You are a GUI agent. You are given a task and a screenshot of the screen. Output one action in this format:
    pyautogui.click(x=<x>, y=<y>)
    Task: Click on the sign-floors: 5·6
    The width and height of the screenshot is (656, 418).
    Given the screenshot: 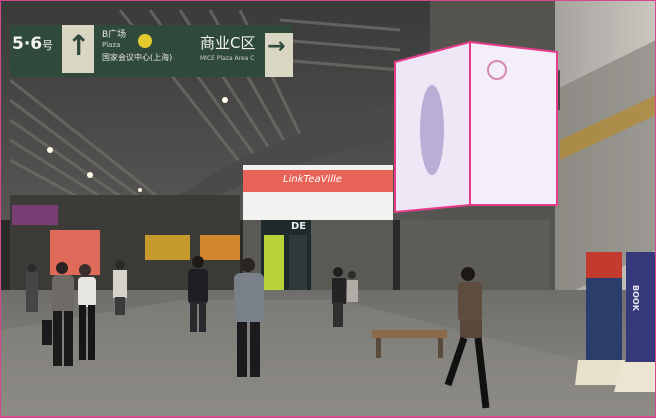 What is the action you would take?
    pyautogui.click(x=27, y=44)
    